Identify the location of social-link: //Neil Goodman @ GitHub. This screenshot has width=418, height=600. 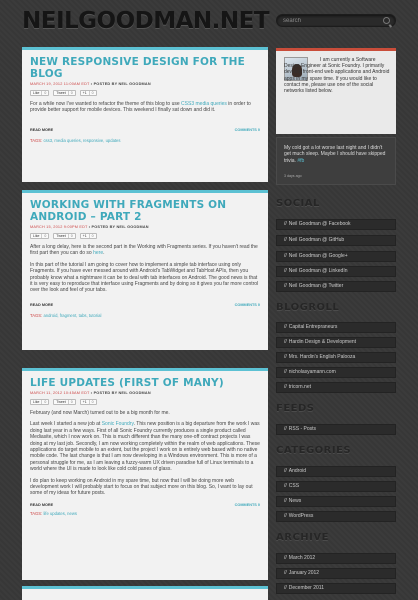
(336, 240).